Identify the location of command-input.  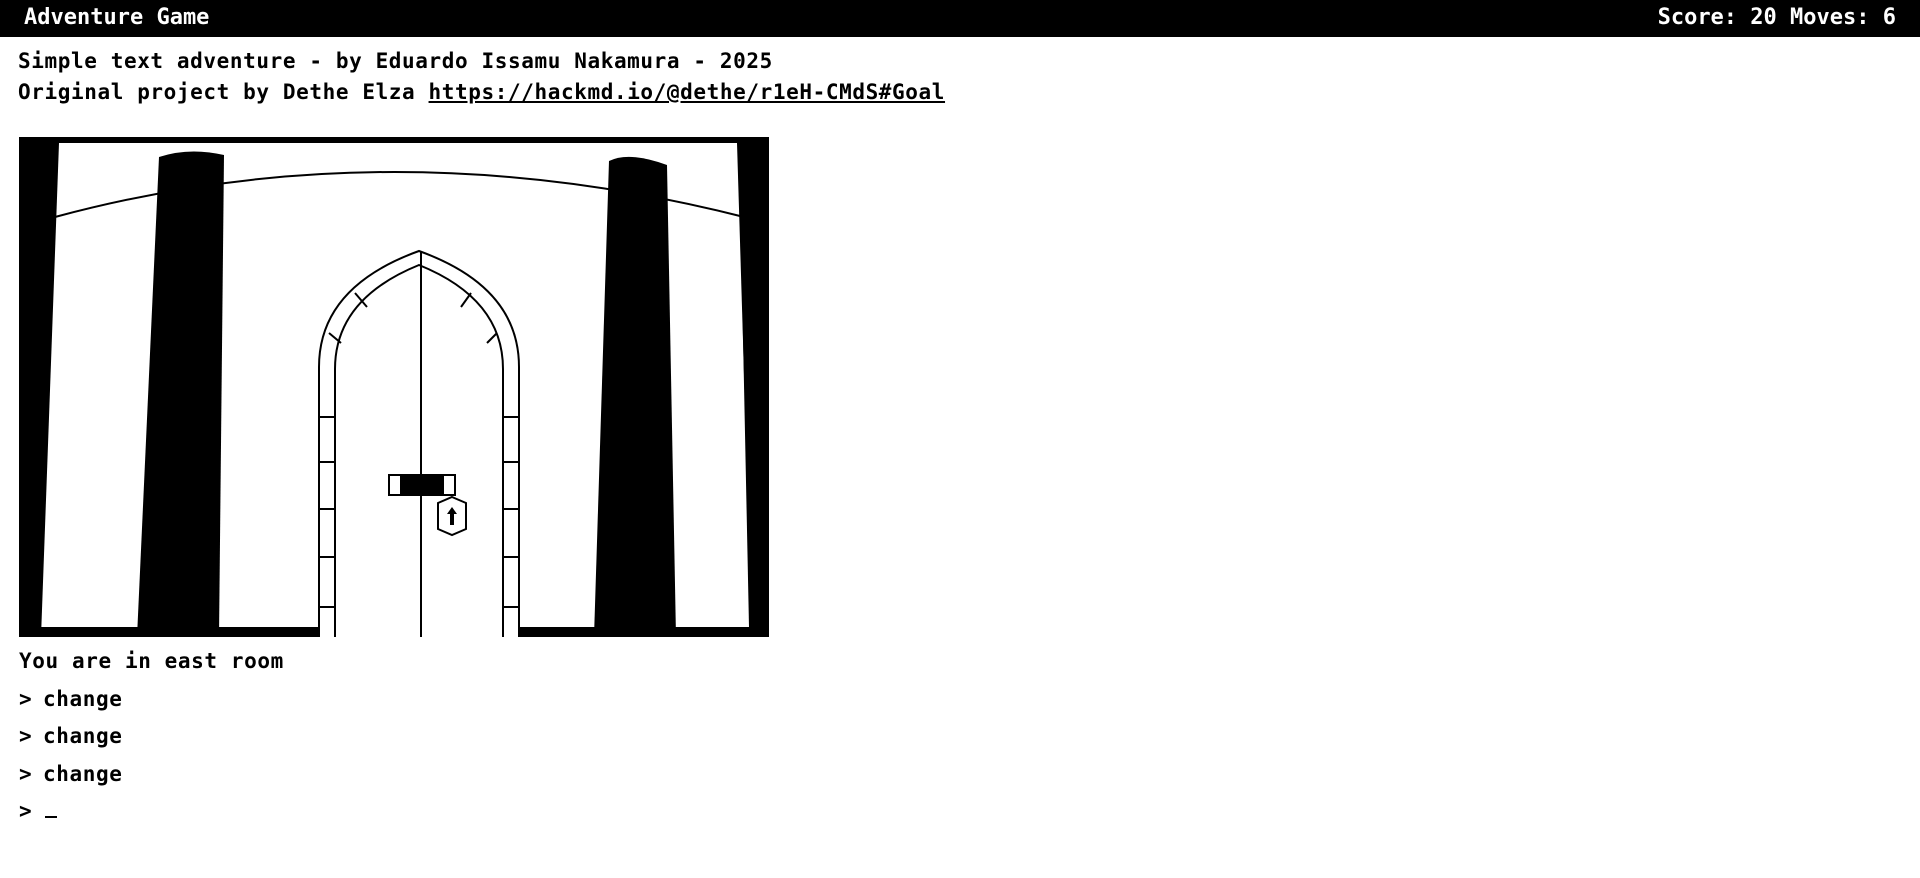
(357, 811).